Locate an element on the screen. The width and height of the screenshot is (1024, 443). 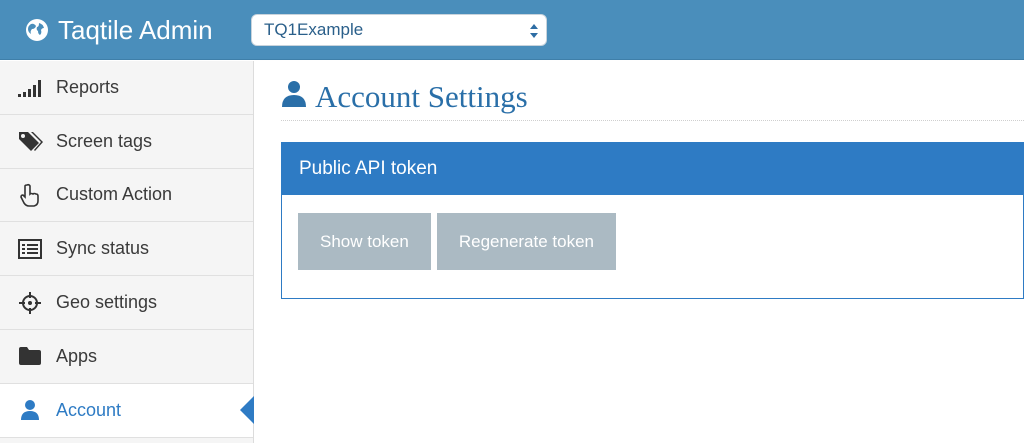
sidebar-item-label: Geo settings is located at coordinates (107, 302).